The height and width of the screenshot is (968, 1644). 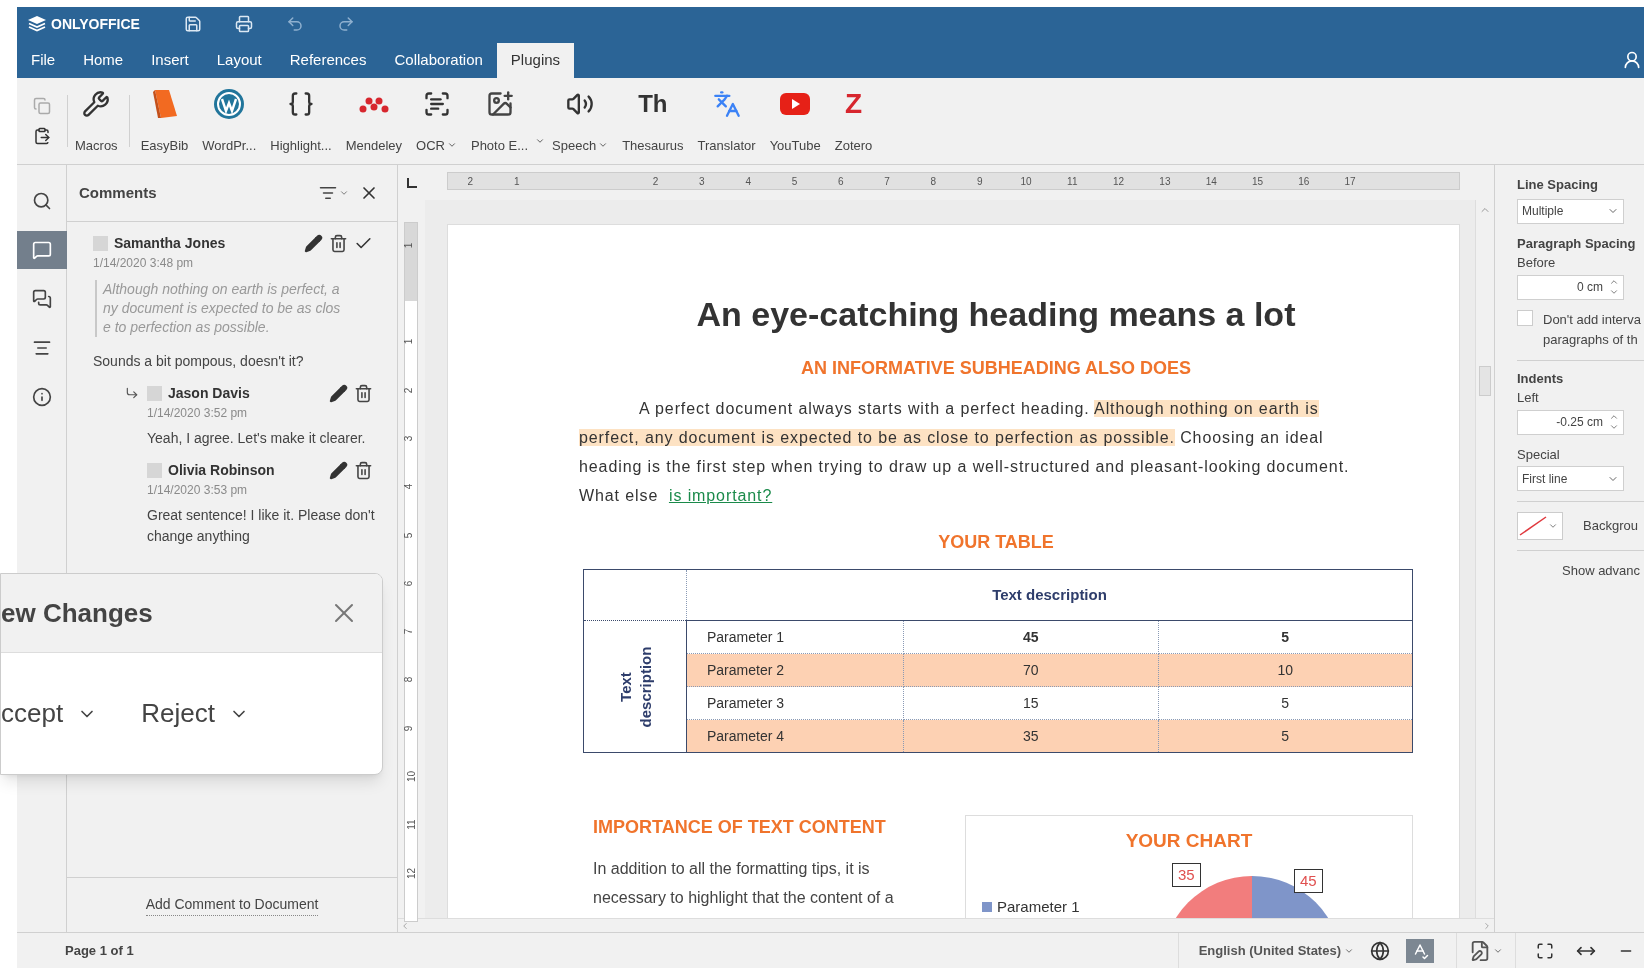 I want to click on plugin-button: OCR, so click(x=436, y=121).